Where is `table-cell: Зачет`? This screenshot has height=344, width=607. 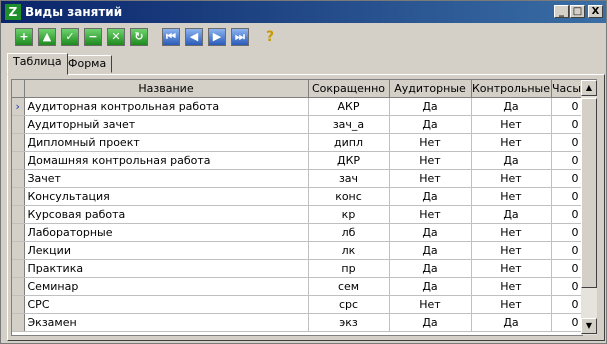
table-cell: Зачет is located at coordinates (166, 178).